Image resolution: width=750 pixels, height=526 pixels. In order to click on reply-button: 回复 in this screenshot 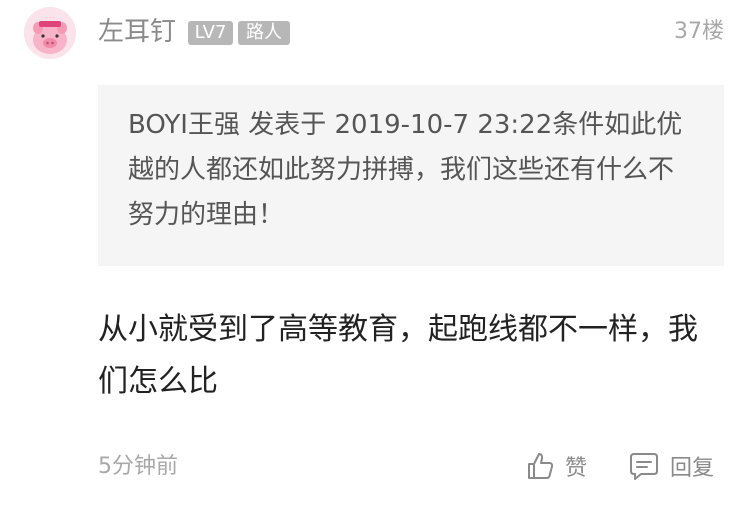, I will do `click(671, 466)`.